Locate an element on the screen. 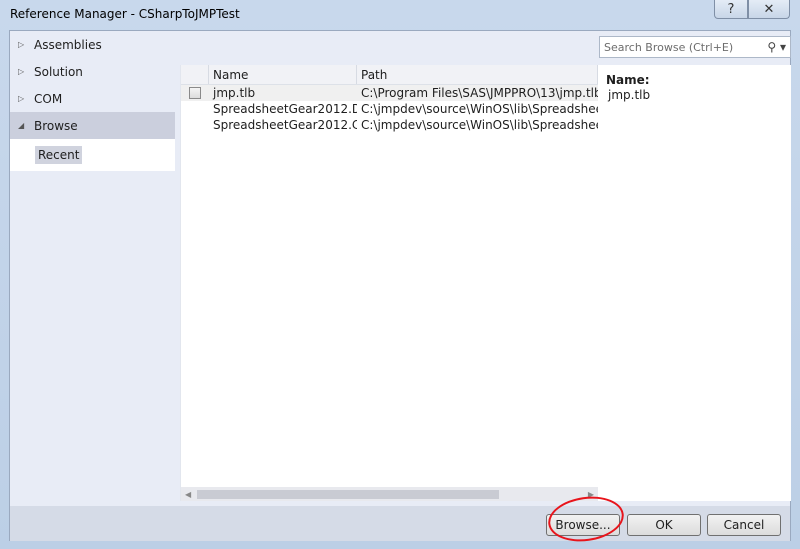  checkbox-column-header is located at coordinates (195, 74).